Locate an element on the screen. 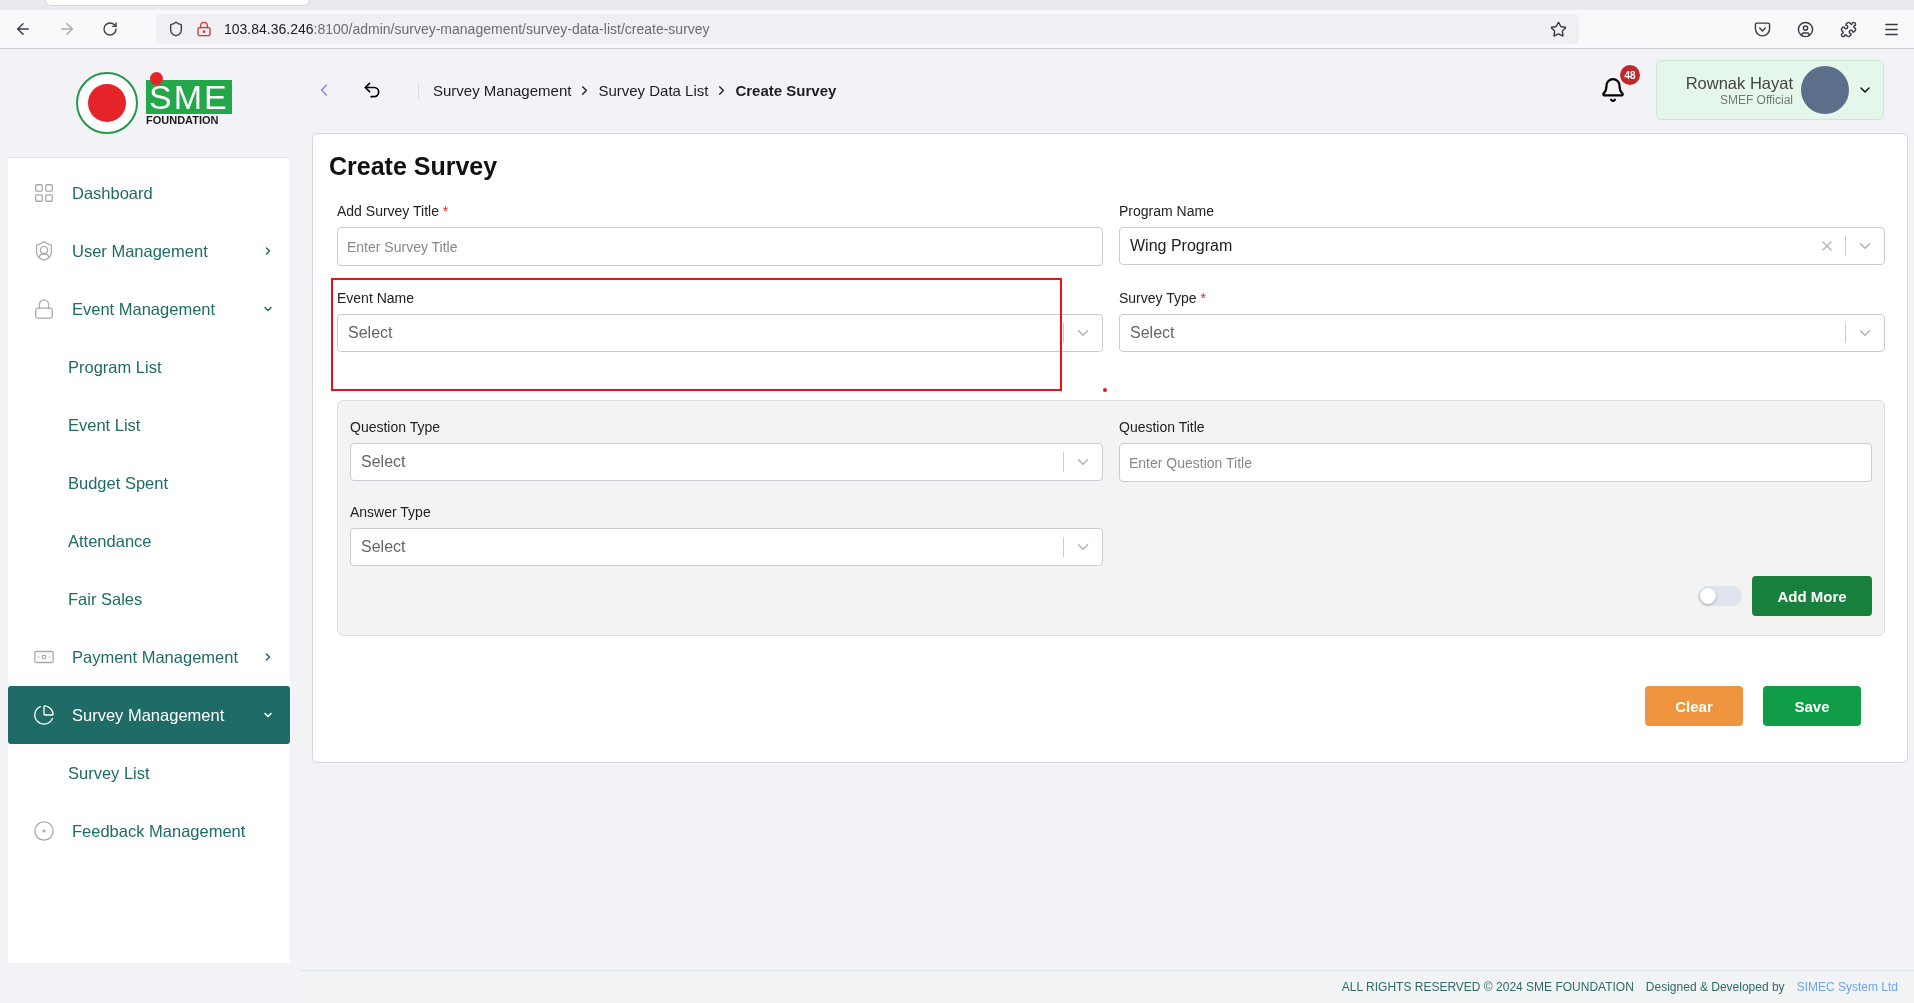 This screenshot has height=1003, width=1914. sidebar-item: Dashboard is located at coordinates (149, 193).